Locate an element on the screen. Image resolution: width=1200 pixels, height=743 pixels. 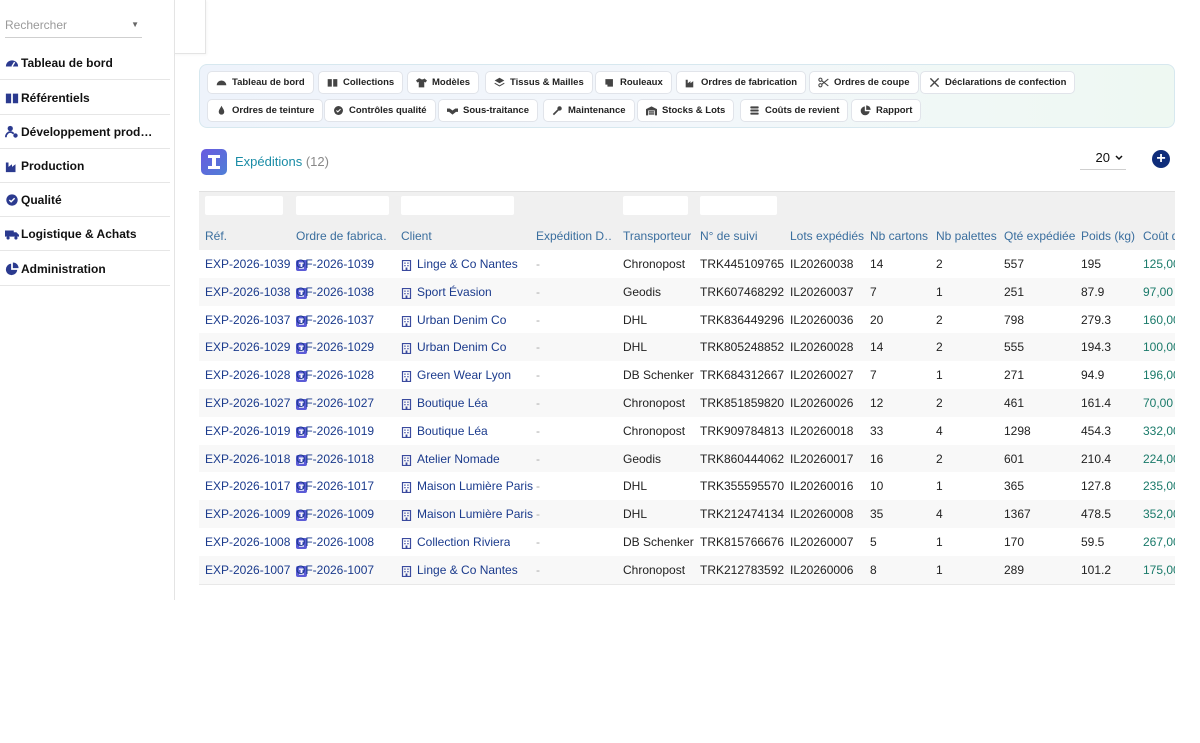
module-declarations-confection-button: Déclarations de confection is located at coordinates (998, 82).